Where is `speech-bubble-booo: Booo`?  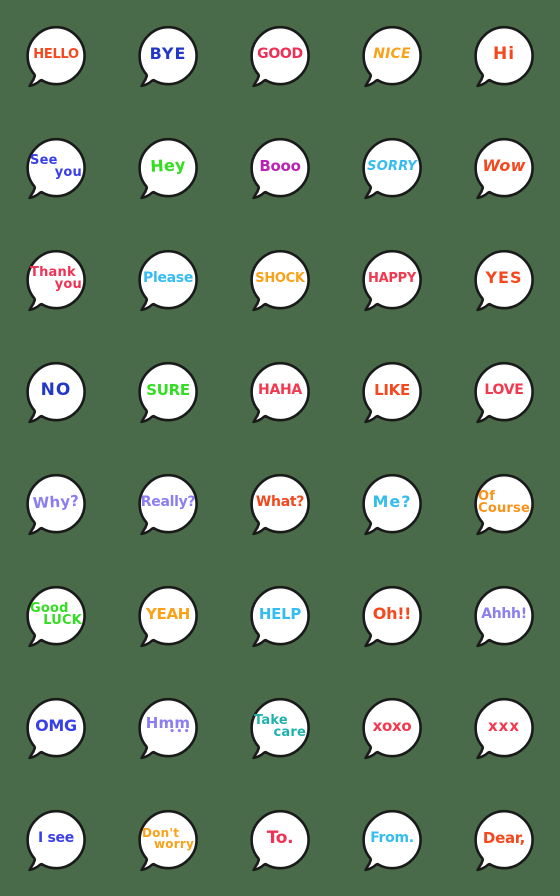 speech-bubble-booo: Booo is located at coordinates (280, 168).